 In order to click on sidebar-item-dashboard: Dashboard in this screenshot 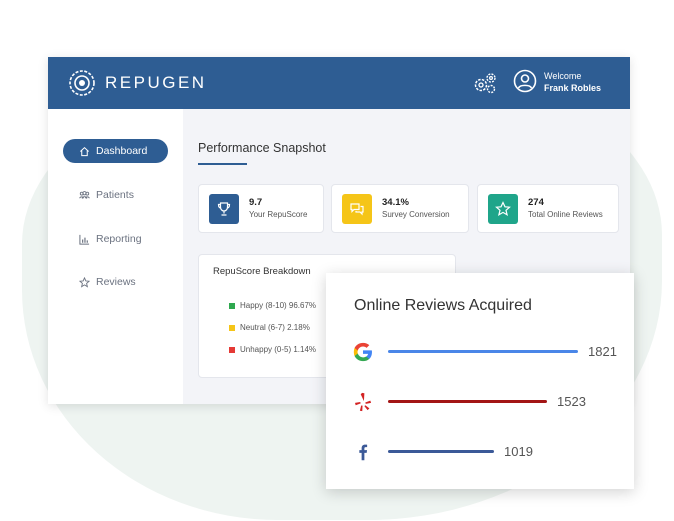, I will do `click(115, 151)`.